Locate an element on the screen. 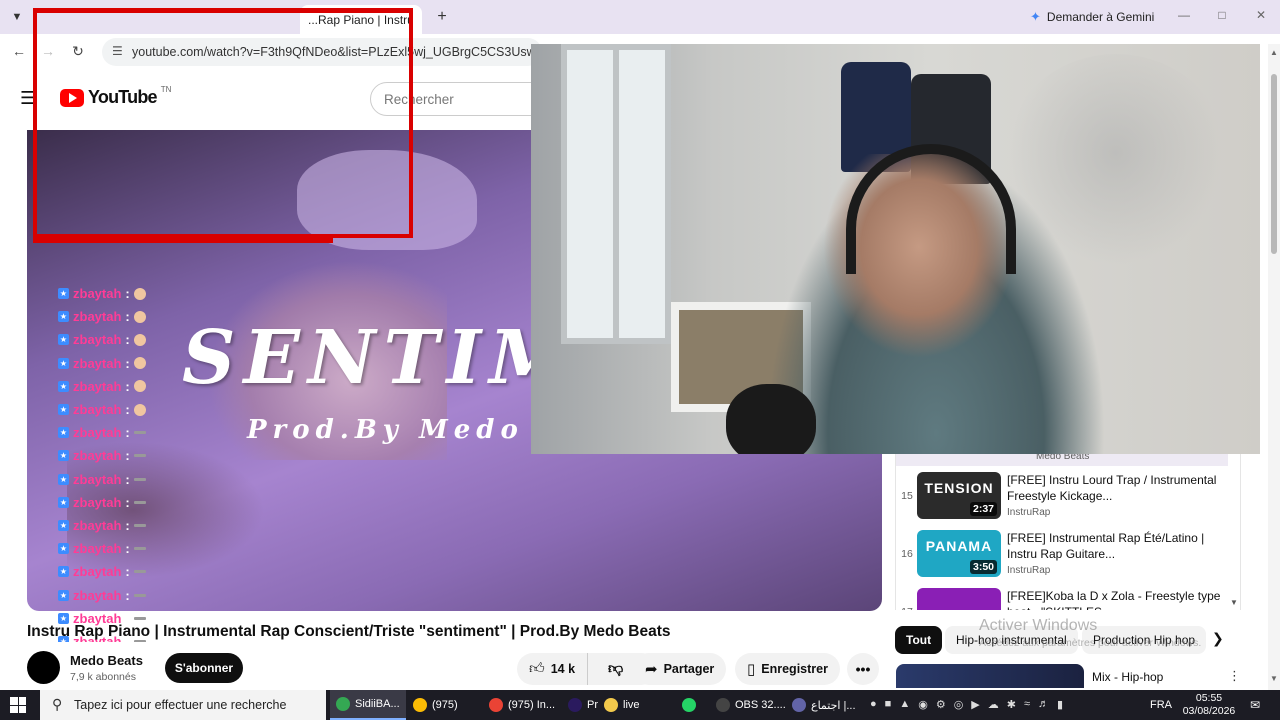 This screenshot has width=1280, height=720. webcam-window is located at coordinates (616, 194).